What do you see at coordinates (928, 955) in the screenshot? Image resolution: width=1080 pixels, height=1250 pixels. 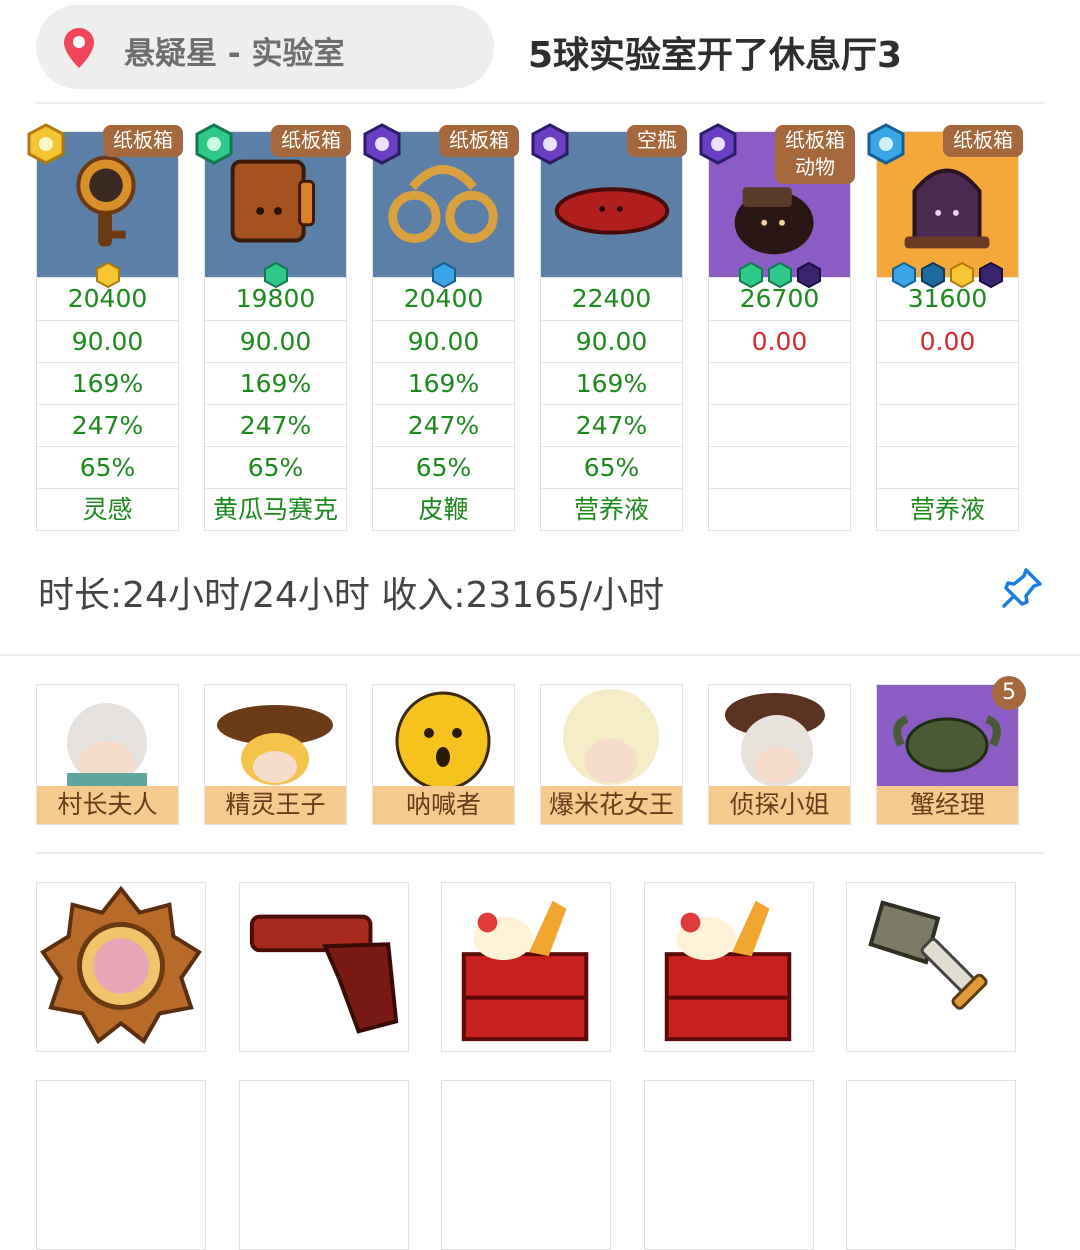 I see `sword-item-icon` at bounding box center [928, 955].